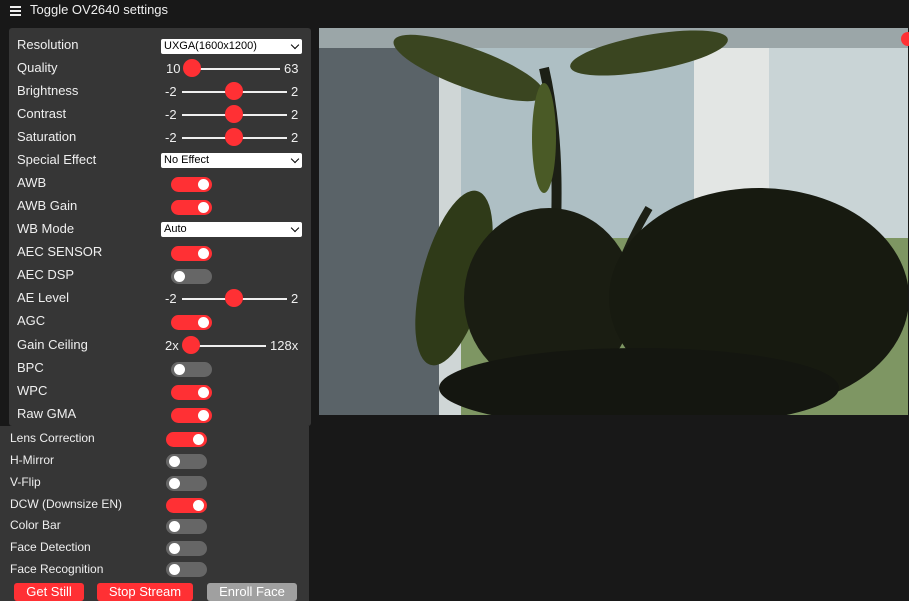  What do you see at coordinates (284, 345) in the screenshot?
I see `gain-ceiling-max: 128x` at bounding box center [284, 345].